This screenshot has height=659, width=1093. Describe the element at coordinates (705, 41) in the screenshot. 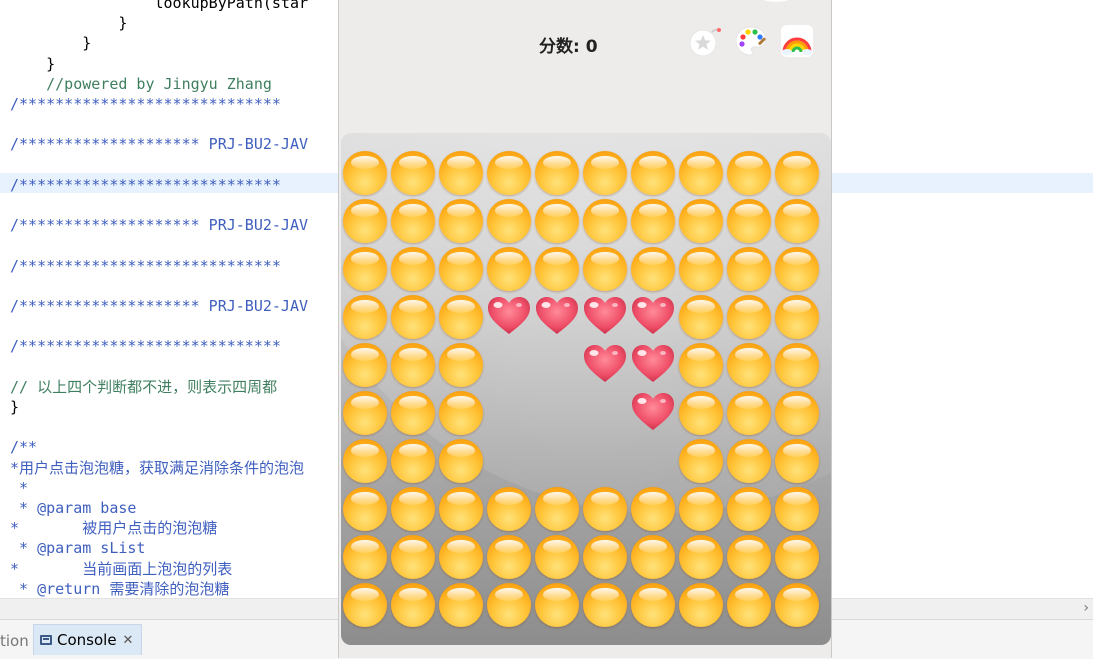

I see `bomb-star-tool-button` at that location.